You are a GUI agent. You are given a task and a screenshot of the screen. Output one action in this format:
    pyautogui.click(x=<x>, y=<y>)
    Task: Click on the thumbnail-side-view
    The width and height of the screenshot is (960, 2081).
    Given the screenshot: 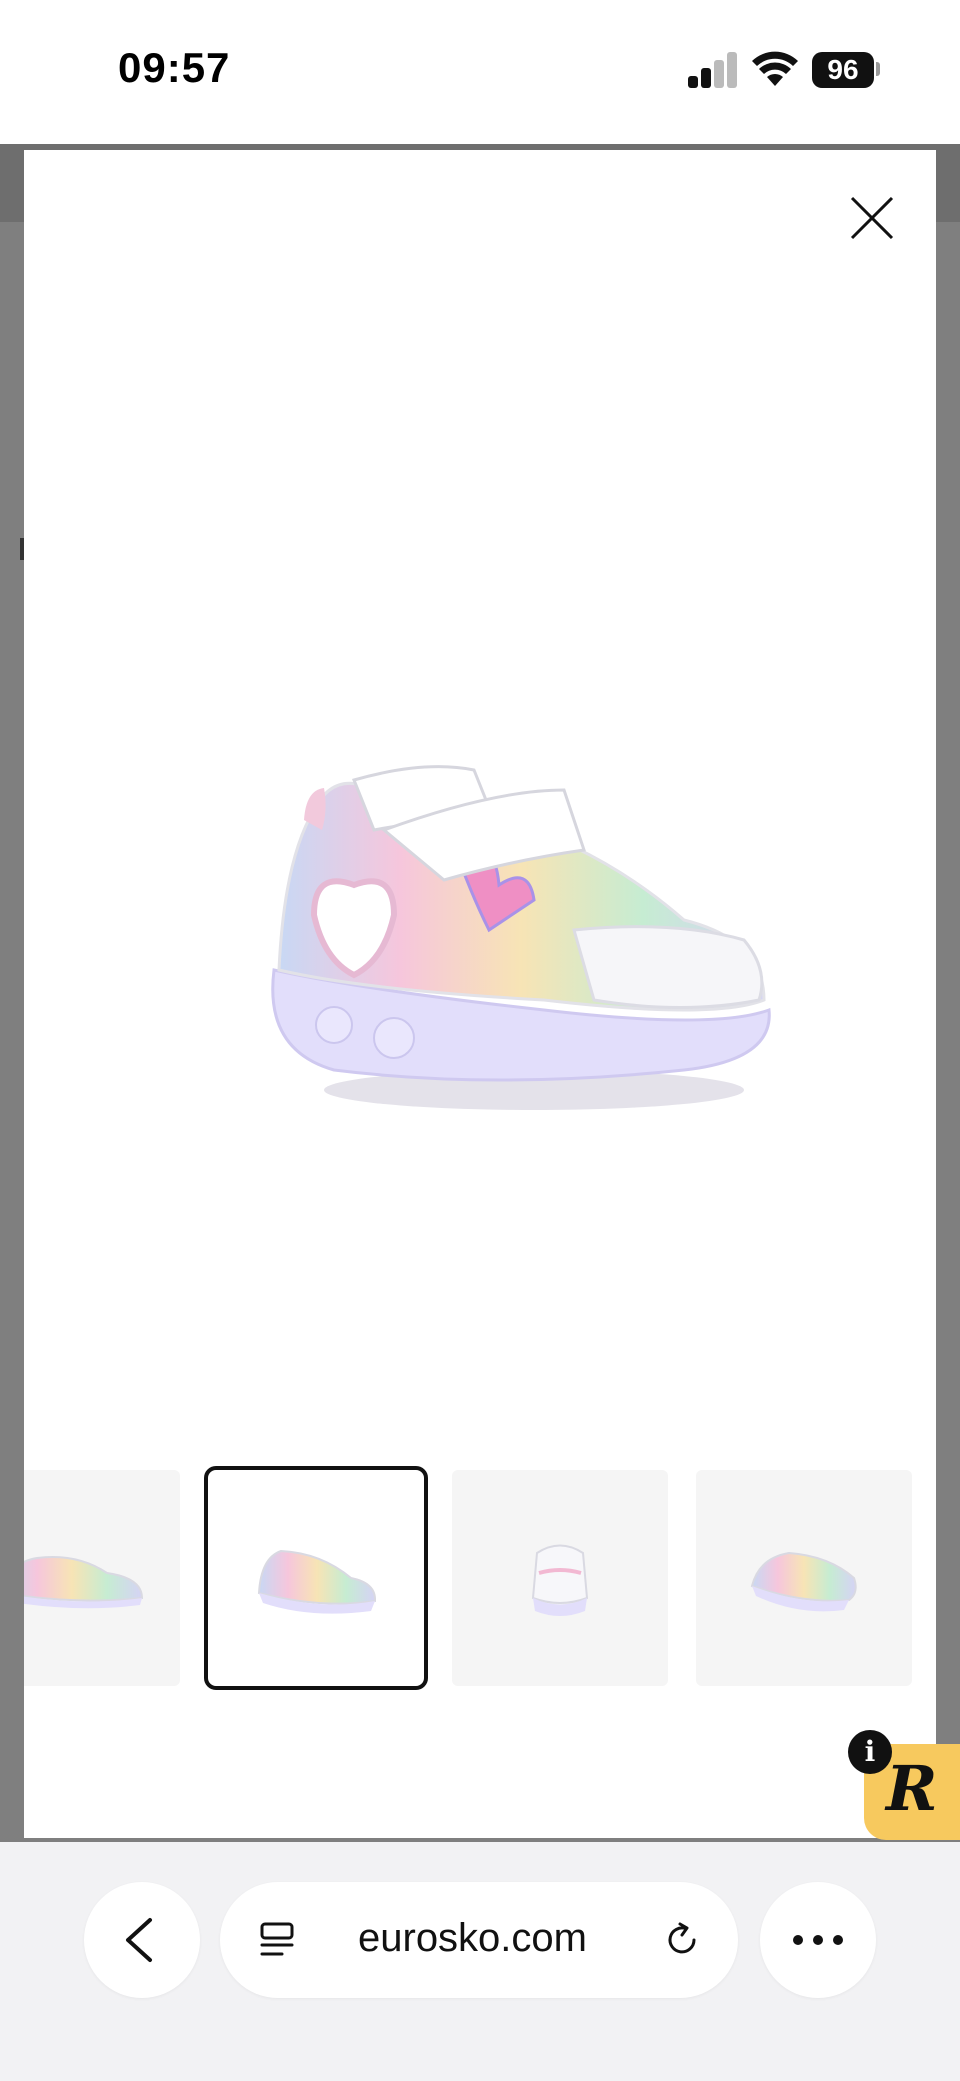 What is the action you would take?
    pyautogui.click(x=102, y=1578)
    